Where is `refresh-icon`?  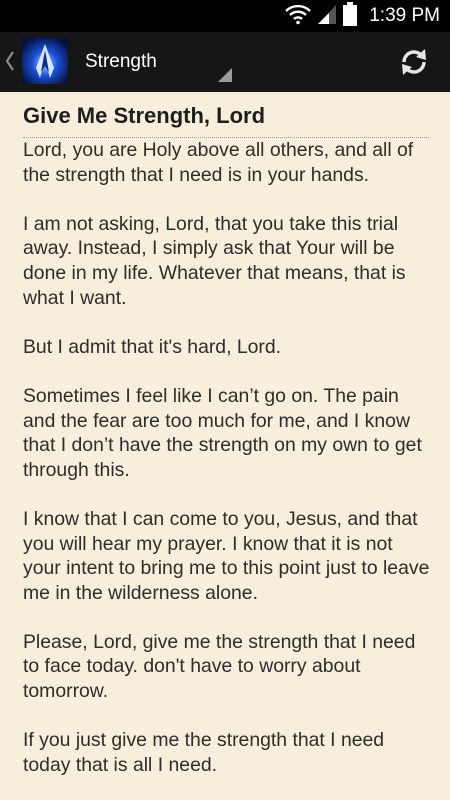
refresh-icon is located at coordinates (414, 62).